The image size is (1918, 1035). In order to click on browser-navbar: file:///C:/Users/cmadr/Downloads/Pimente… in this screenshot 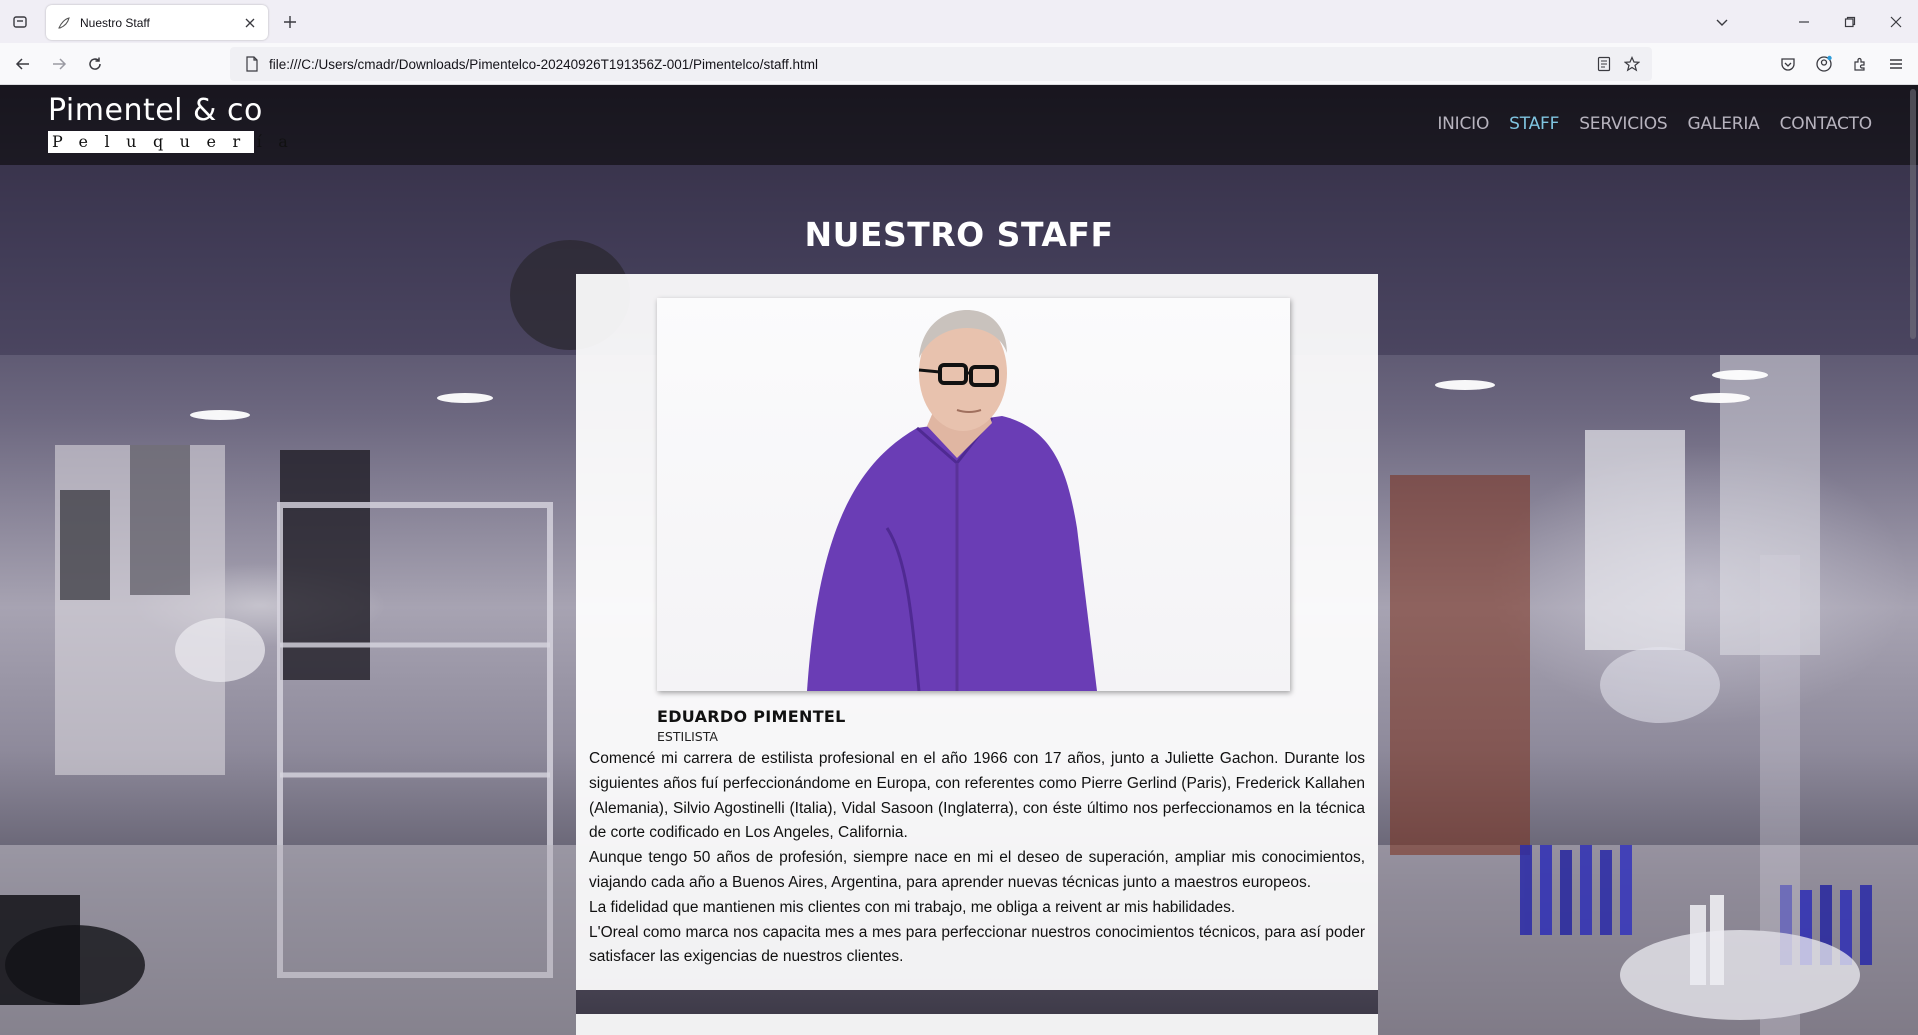, I will do `click(959, 64)`.